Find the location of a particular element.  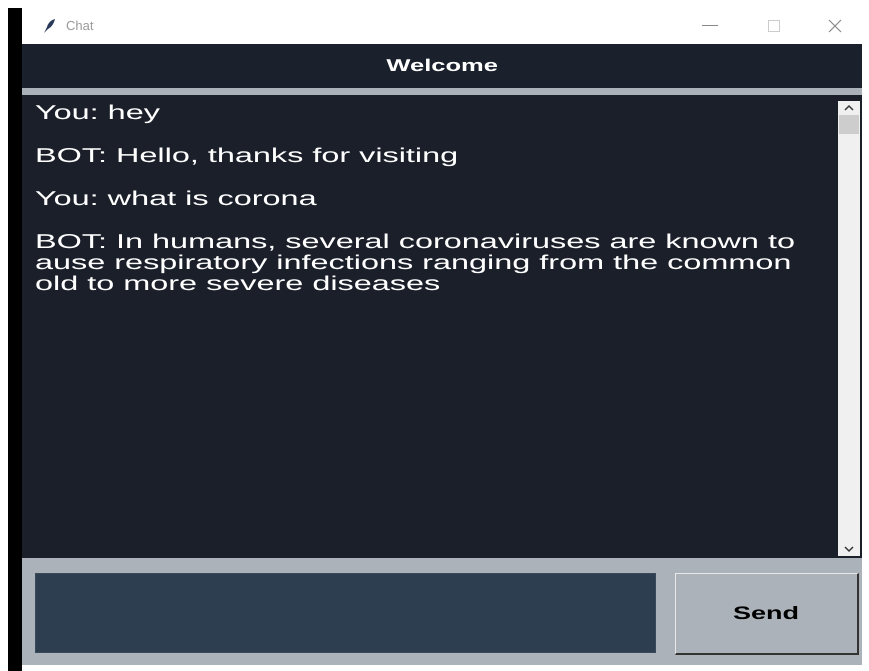

message-input is located at coordinates (345, 613).